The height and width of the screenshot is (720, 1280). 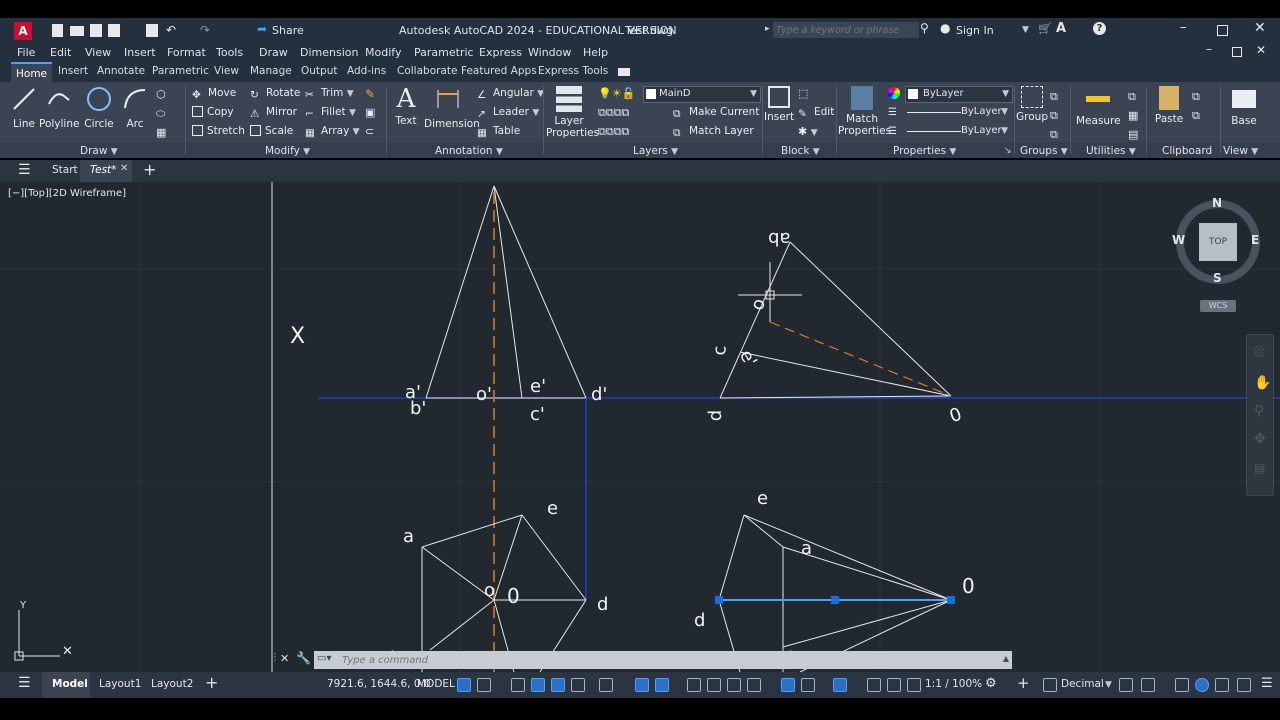 What do you see at coordinates (1217, 203) in the screenshot?
I see `compass-north: N` at bounding box center [1217, 203].